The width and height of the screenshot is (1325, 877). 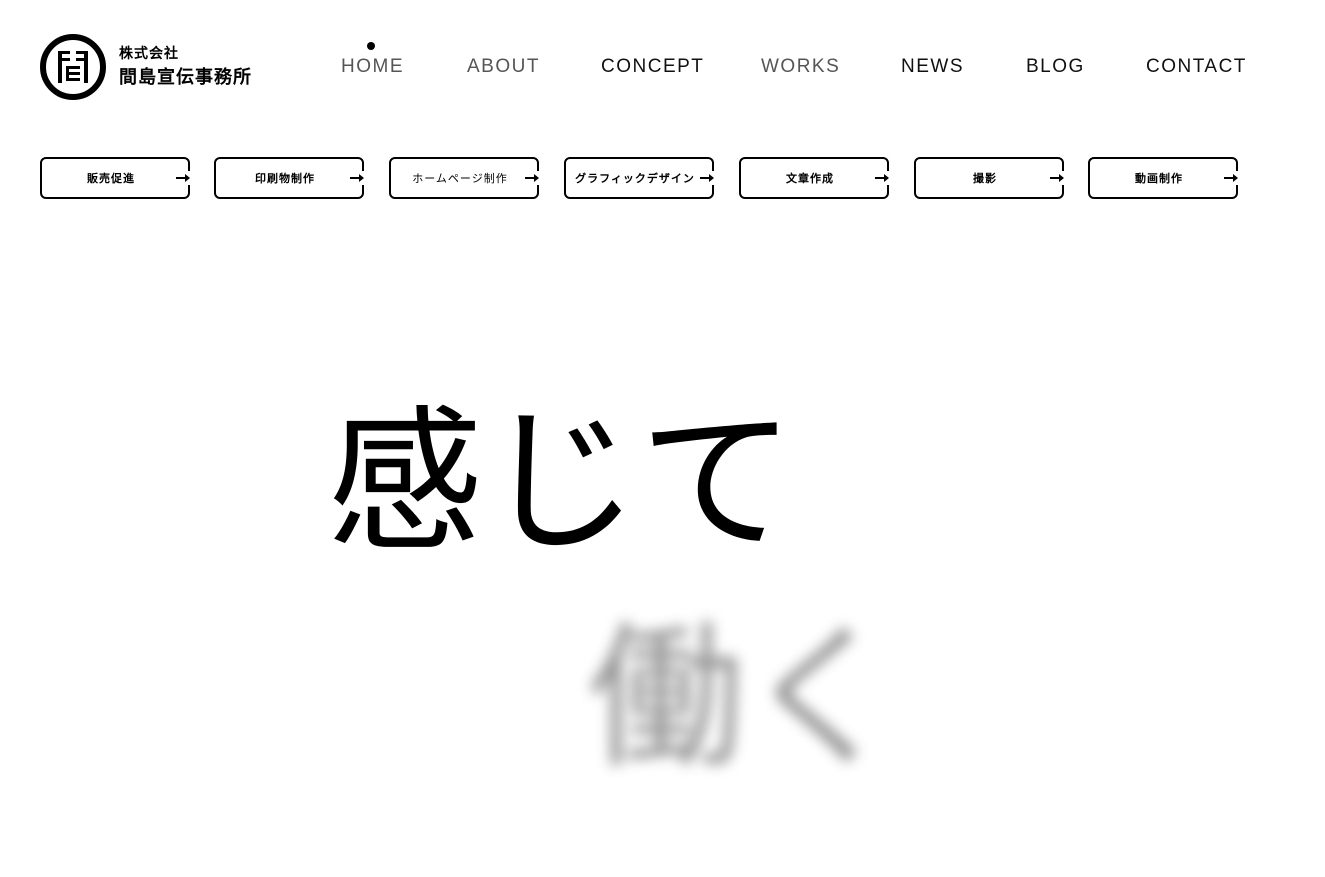 I want to click on category-label: 文章作成, so click(x=810, y=178).